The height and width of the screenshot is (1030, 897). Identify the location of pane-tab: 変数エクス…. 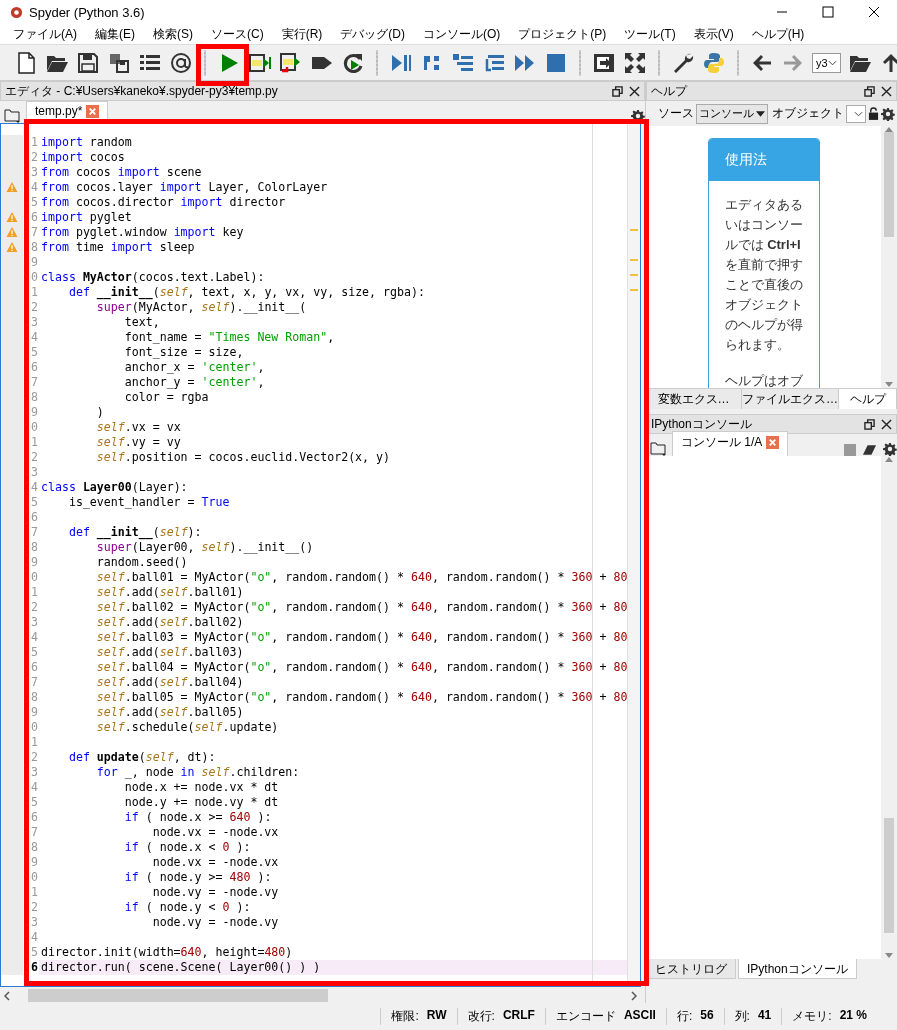
(694, 399).